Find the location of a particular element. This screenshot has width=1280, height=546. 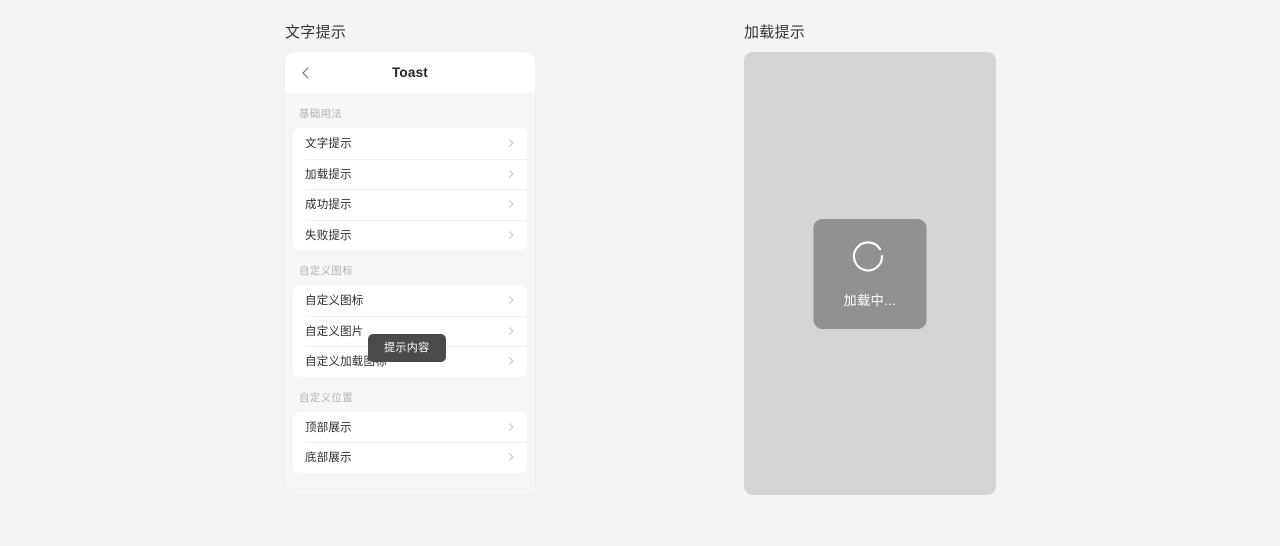

list-item-label: 失败提示 is located at coordinates (328, 235).